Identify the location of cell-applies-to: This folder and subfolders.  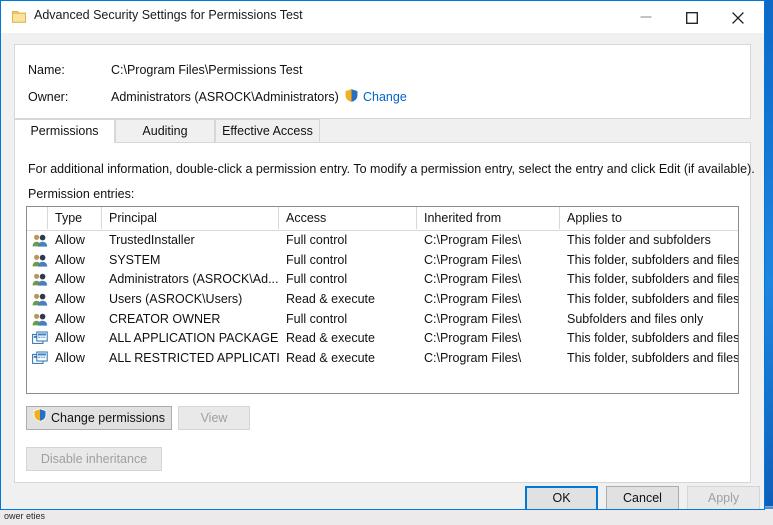
(639, 240).